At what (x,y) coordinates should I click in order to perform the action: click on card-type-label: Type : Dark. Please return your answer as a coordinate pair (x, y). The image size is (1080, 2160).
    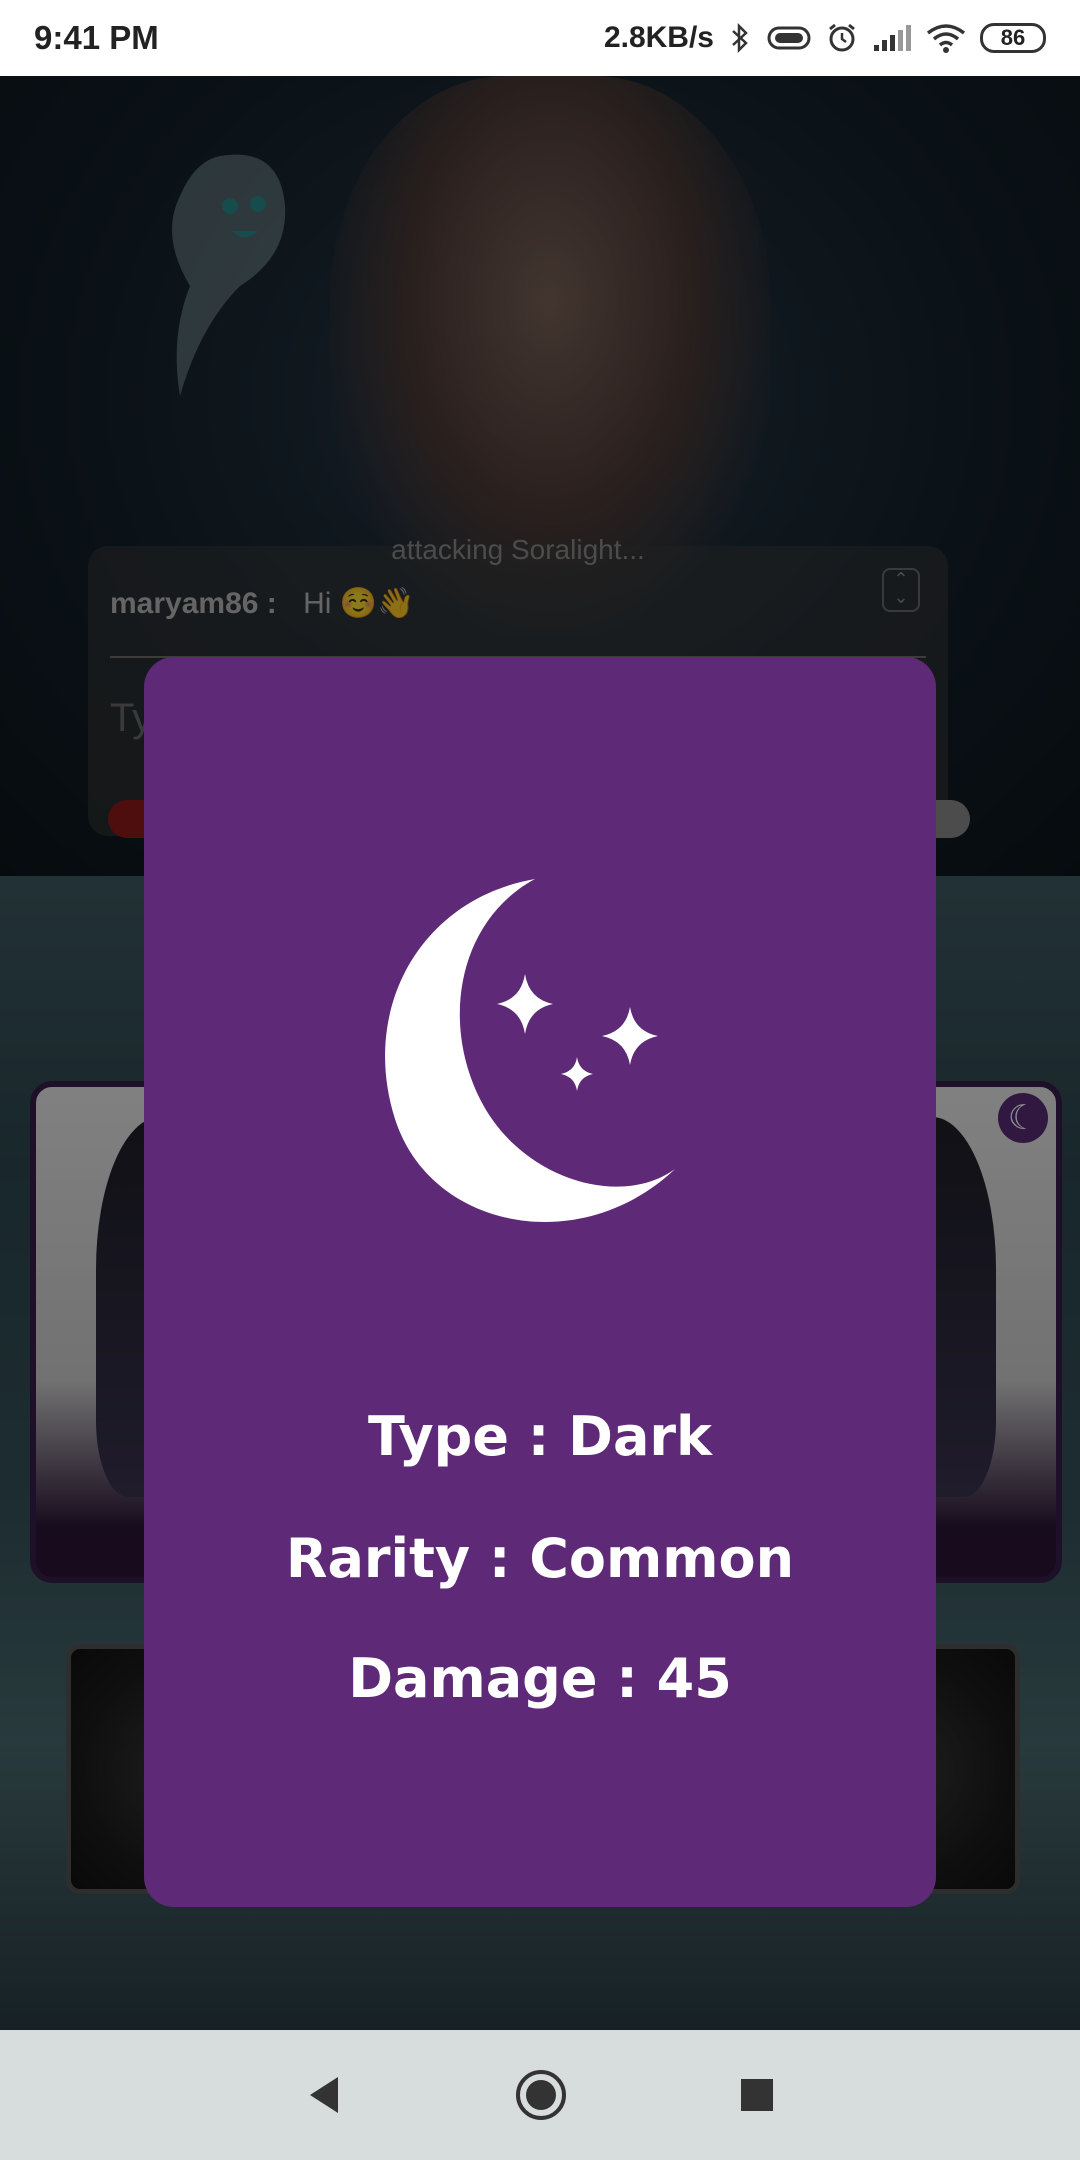
    Looking at the image, I should click on (540, 1436).